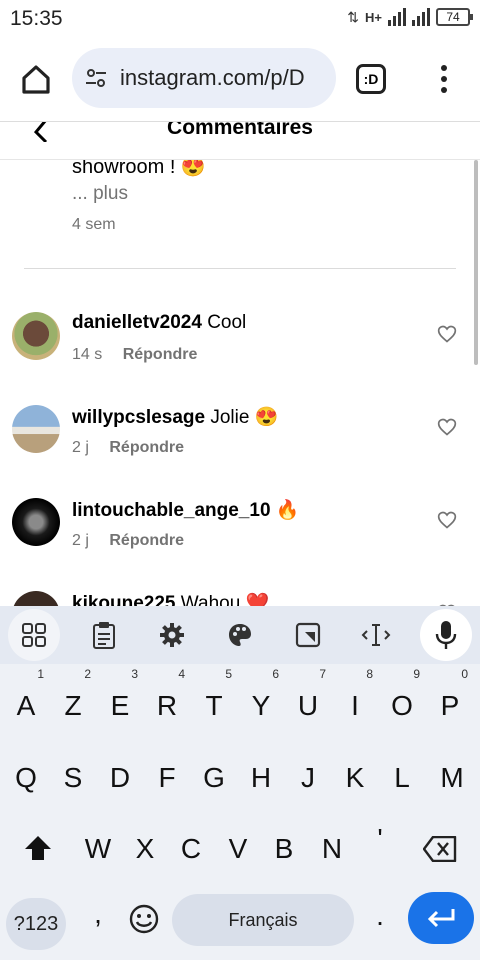  I want to click on comment-username: willypcslesage, so click(138, 417).